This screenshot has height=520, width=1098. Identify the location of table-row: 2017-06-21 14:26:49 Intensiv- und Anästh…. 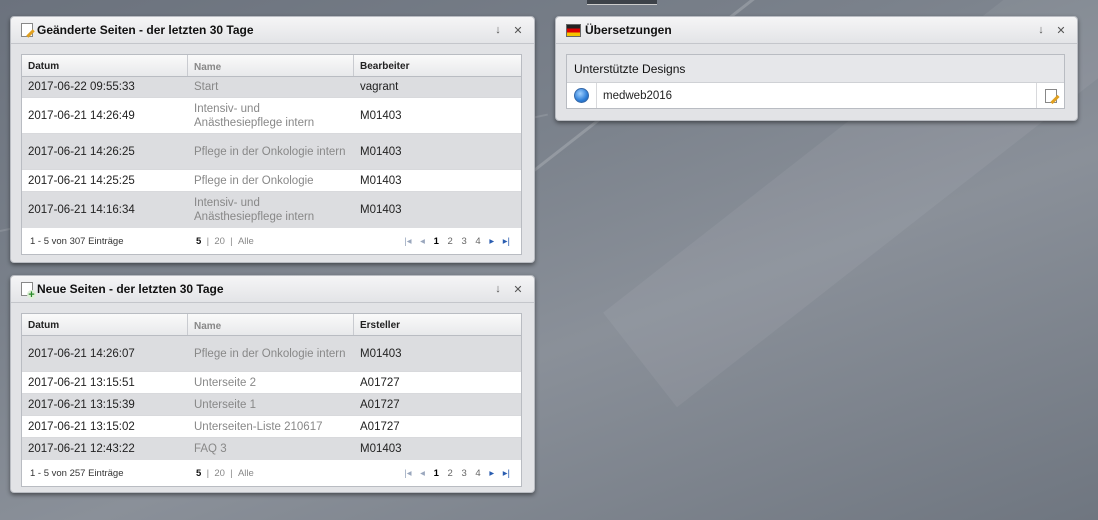
(271, 116).